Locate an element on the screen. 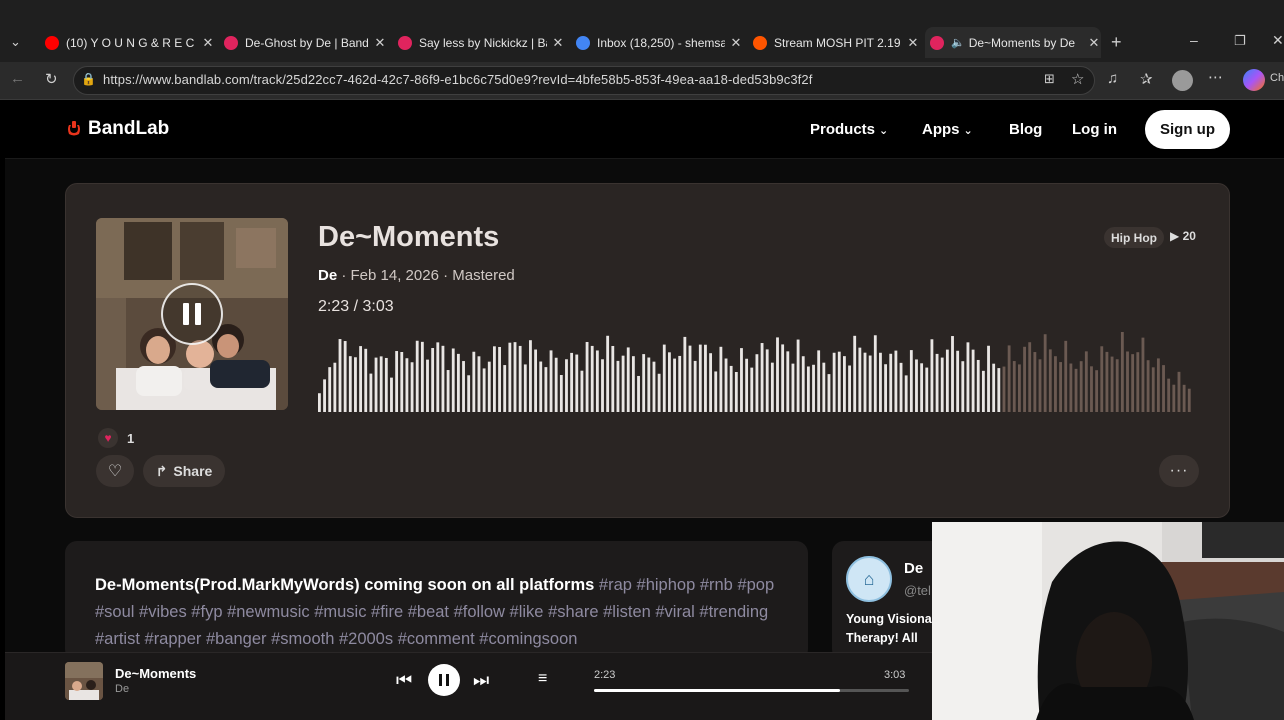  speaker-icon: 🔈 is located at coordinates (958, 42).